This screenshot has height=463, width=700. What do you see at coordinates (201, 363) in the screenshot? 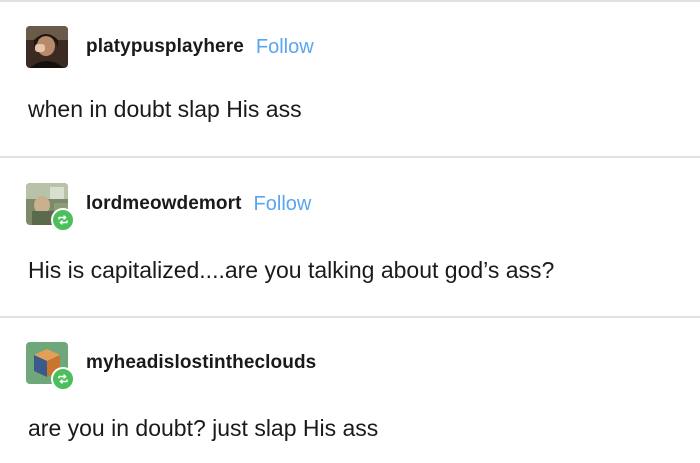
I see `username: myheadislostintheclouds` at bounding box center [201, 363].